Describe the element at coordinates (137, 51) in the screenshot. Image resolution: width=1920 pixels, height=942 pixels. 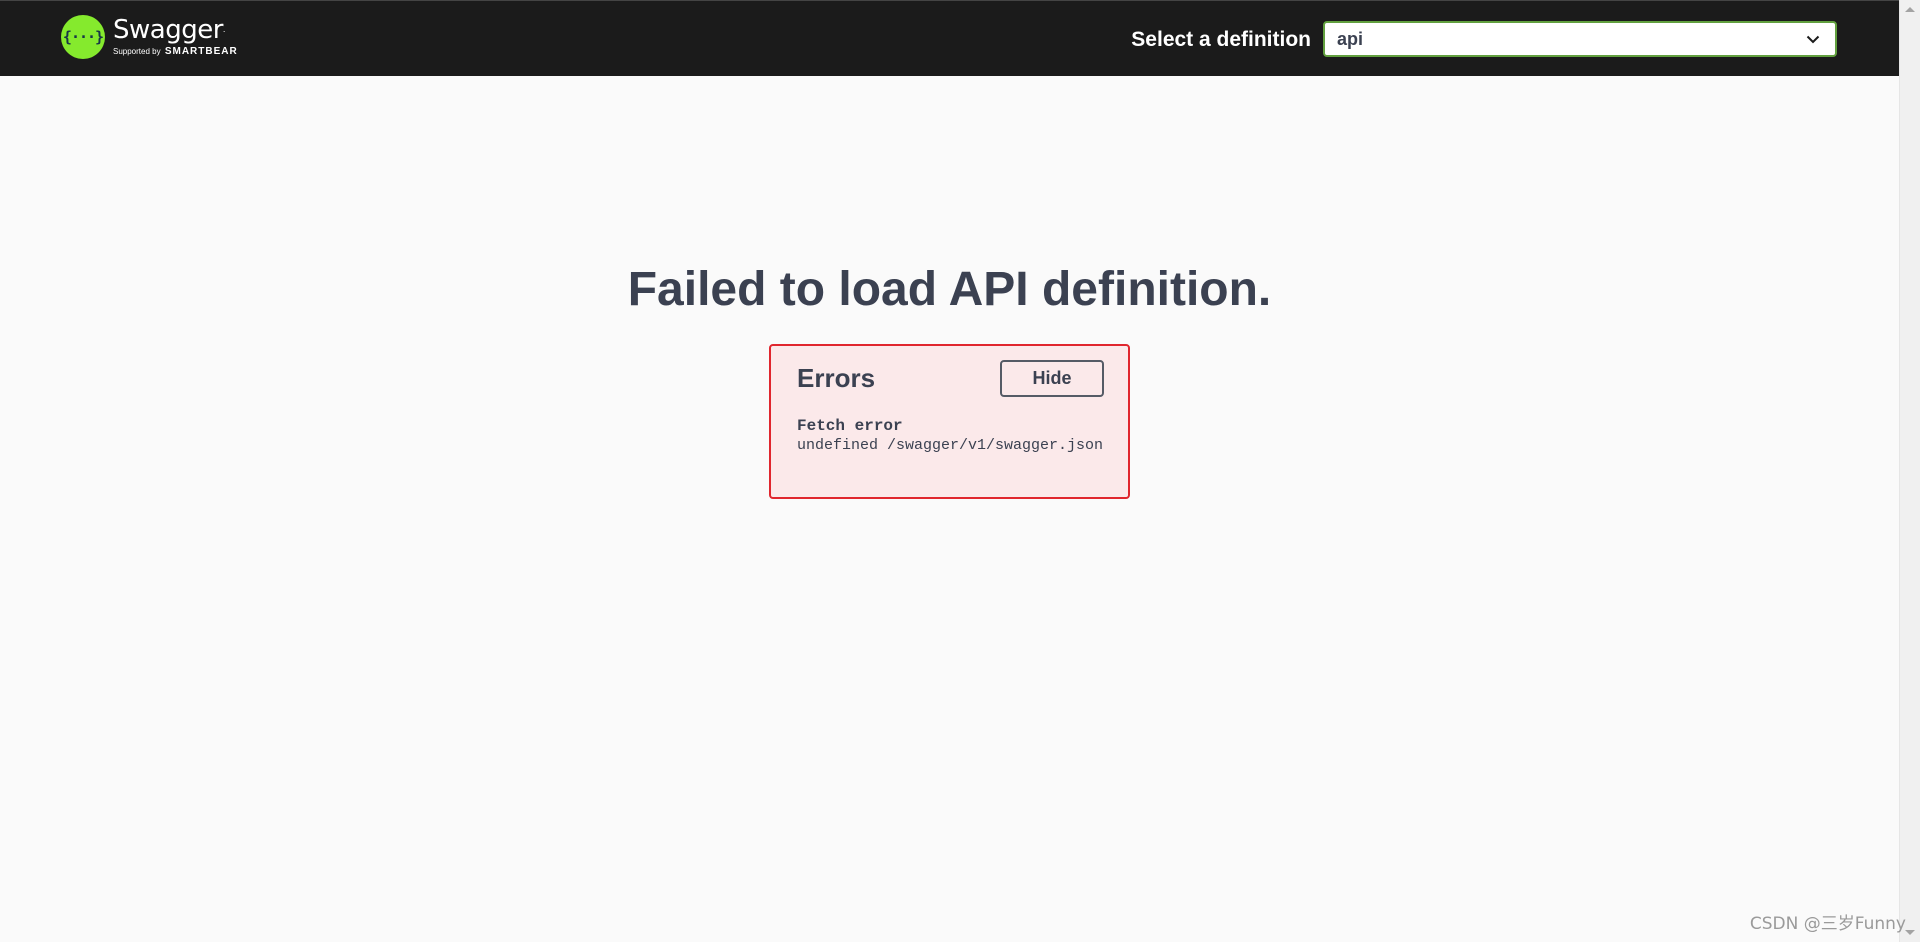
I see `logo-supported-by: Supported by` at that location.